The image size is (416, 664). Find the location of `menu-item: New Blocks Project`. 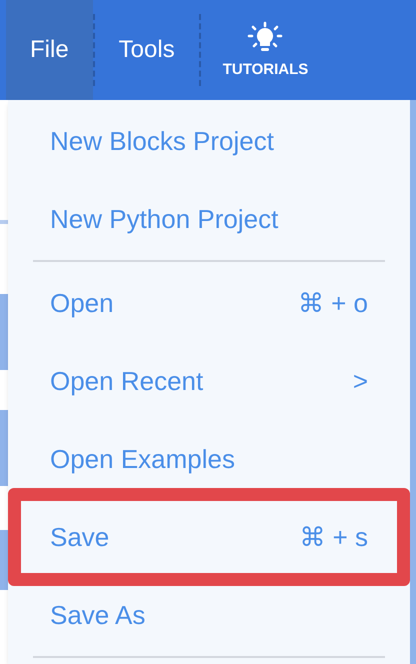

menu-item: New Blocks Project is located at coordinates (209, 141).